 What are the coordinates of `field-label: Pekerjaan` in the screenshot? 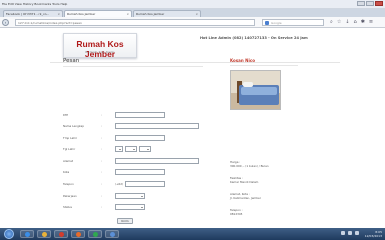 It's located at (70, 196).